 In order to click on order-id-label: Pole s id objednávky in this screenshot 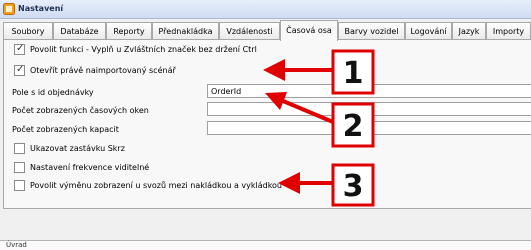, I will do `click(53, 92)`.